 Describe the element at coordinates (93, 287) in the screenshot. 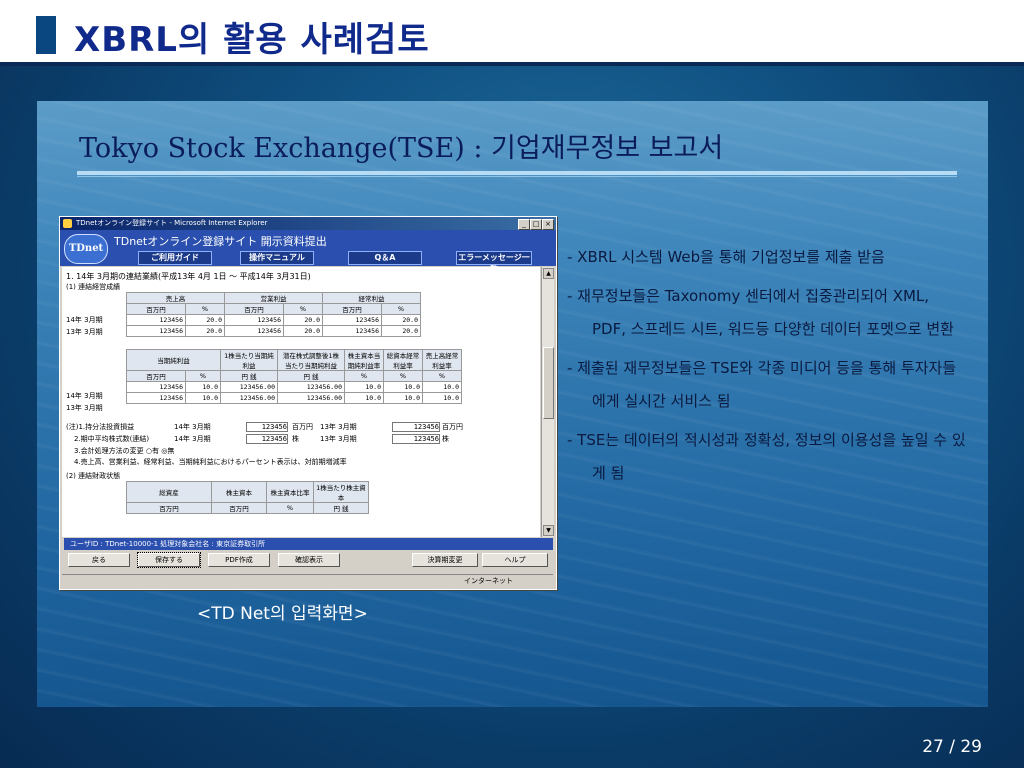

I see `section-label: (1) 連結経営成績` at that location.